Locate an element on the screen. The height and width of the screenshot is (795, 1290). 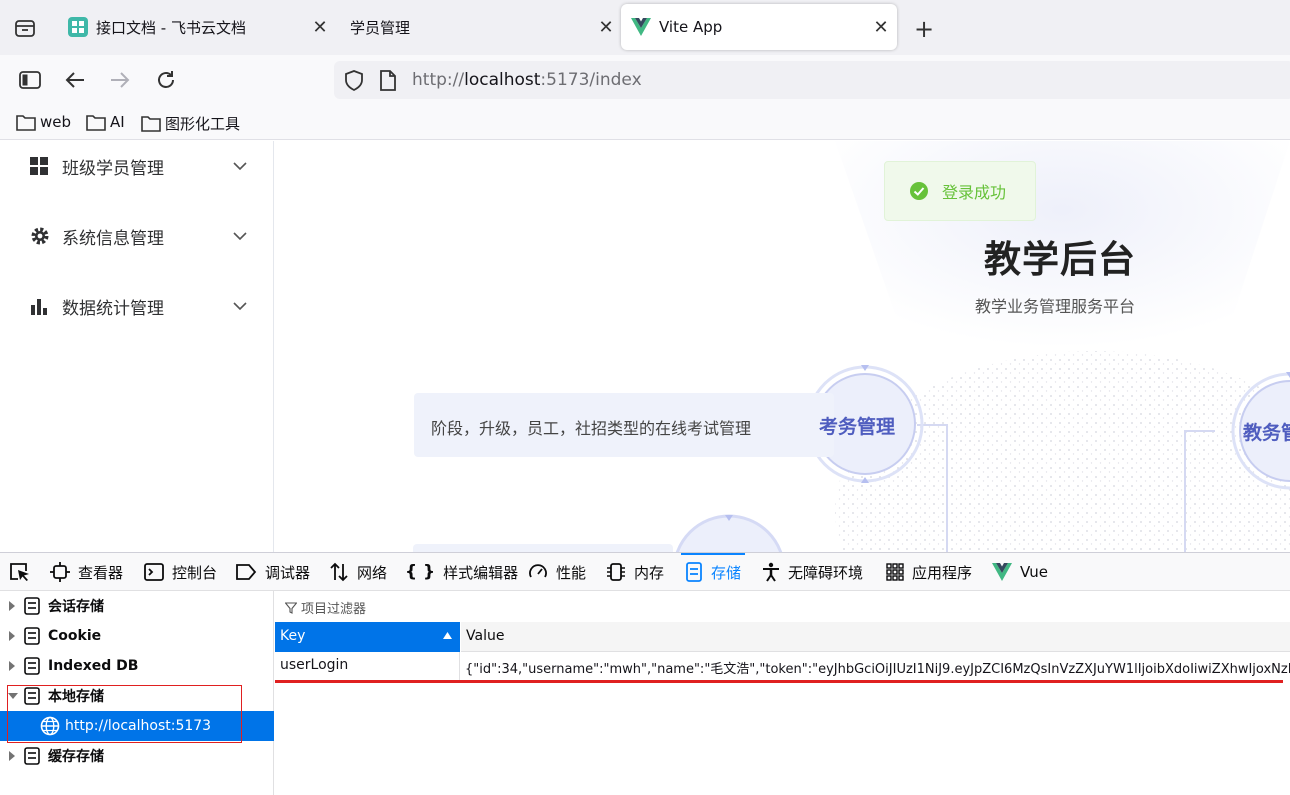
tree-indexed-db: Indexed DB is located at coordinates (137, 666).